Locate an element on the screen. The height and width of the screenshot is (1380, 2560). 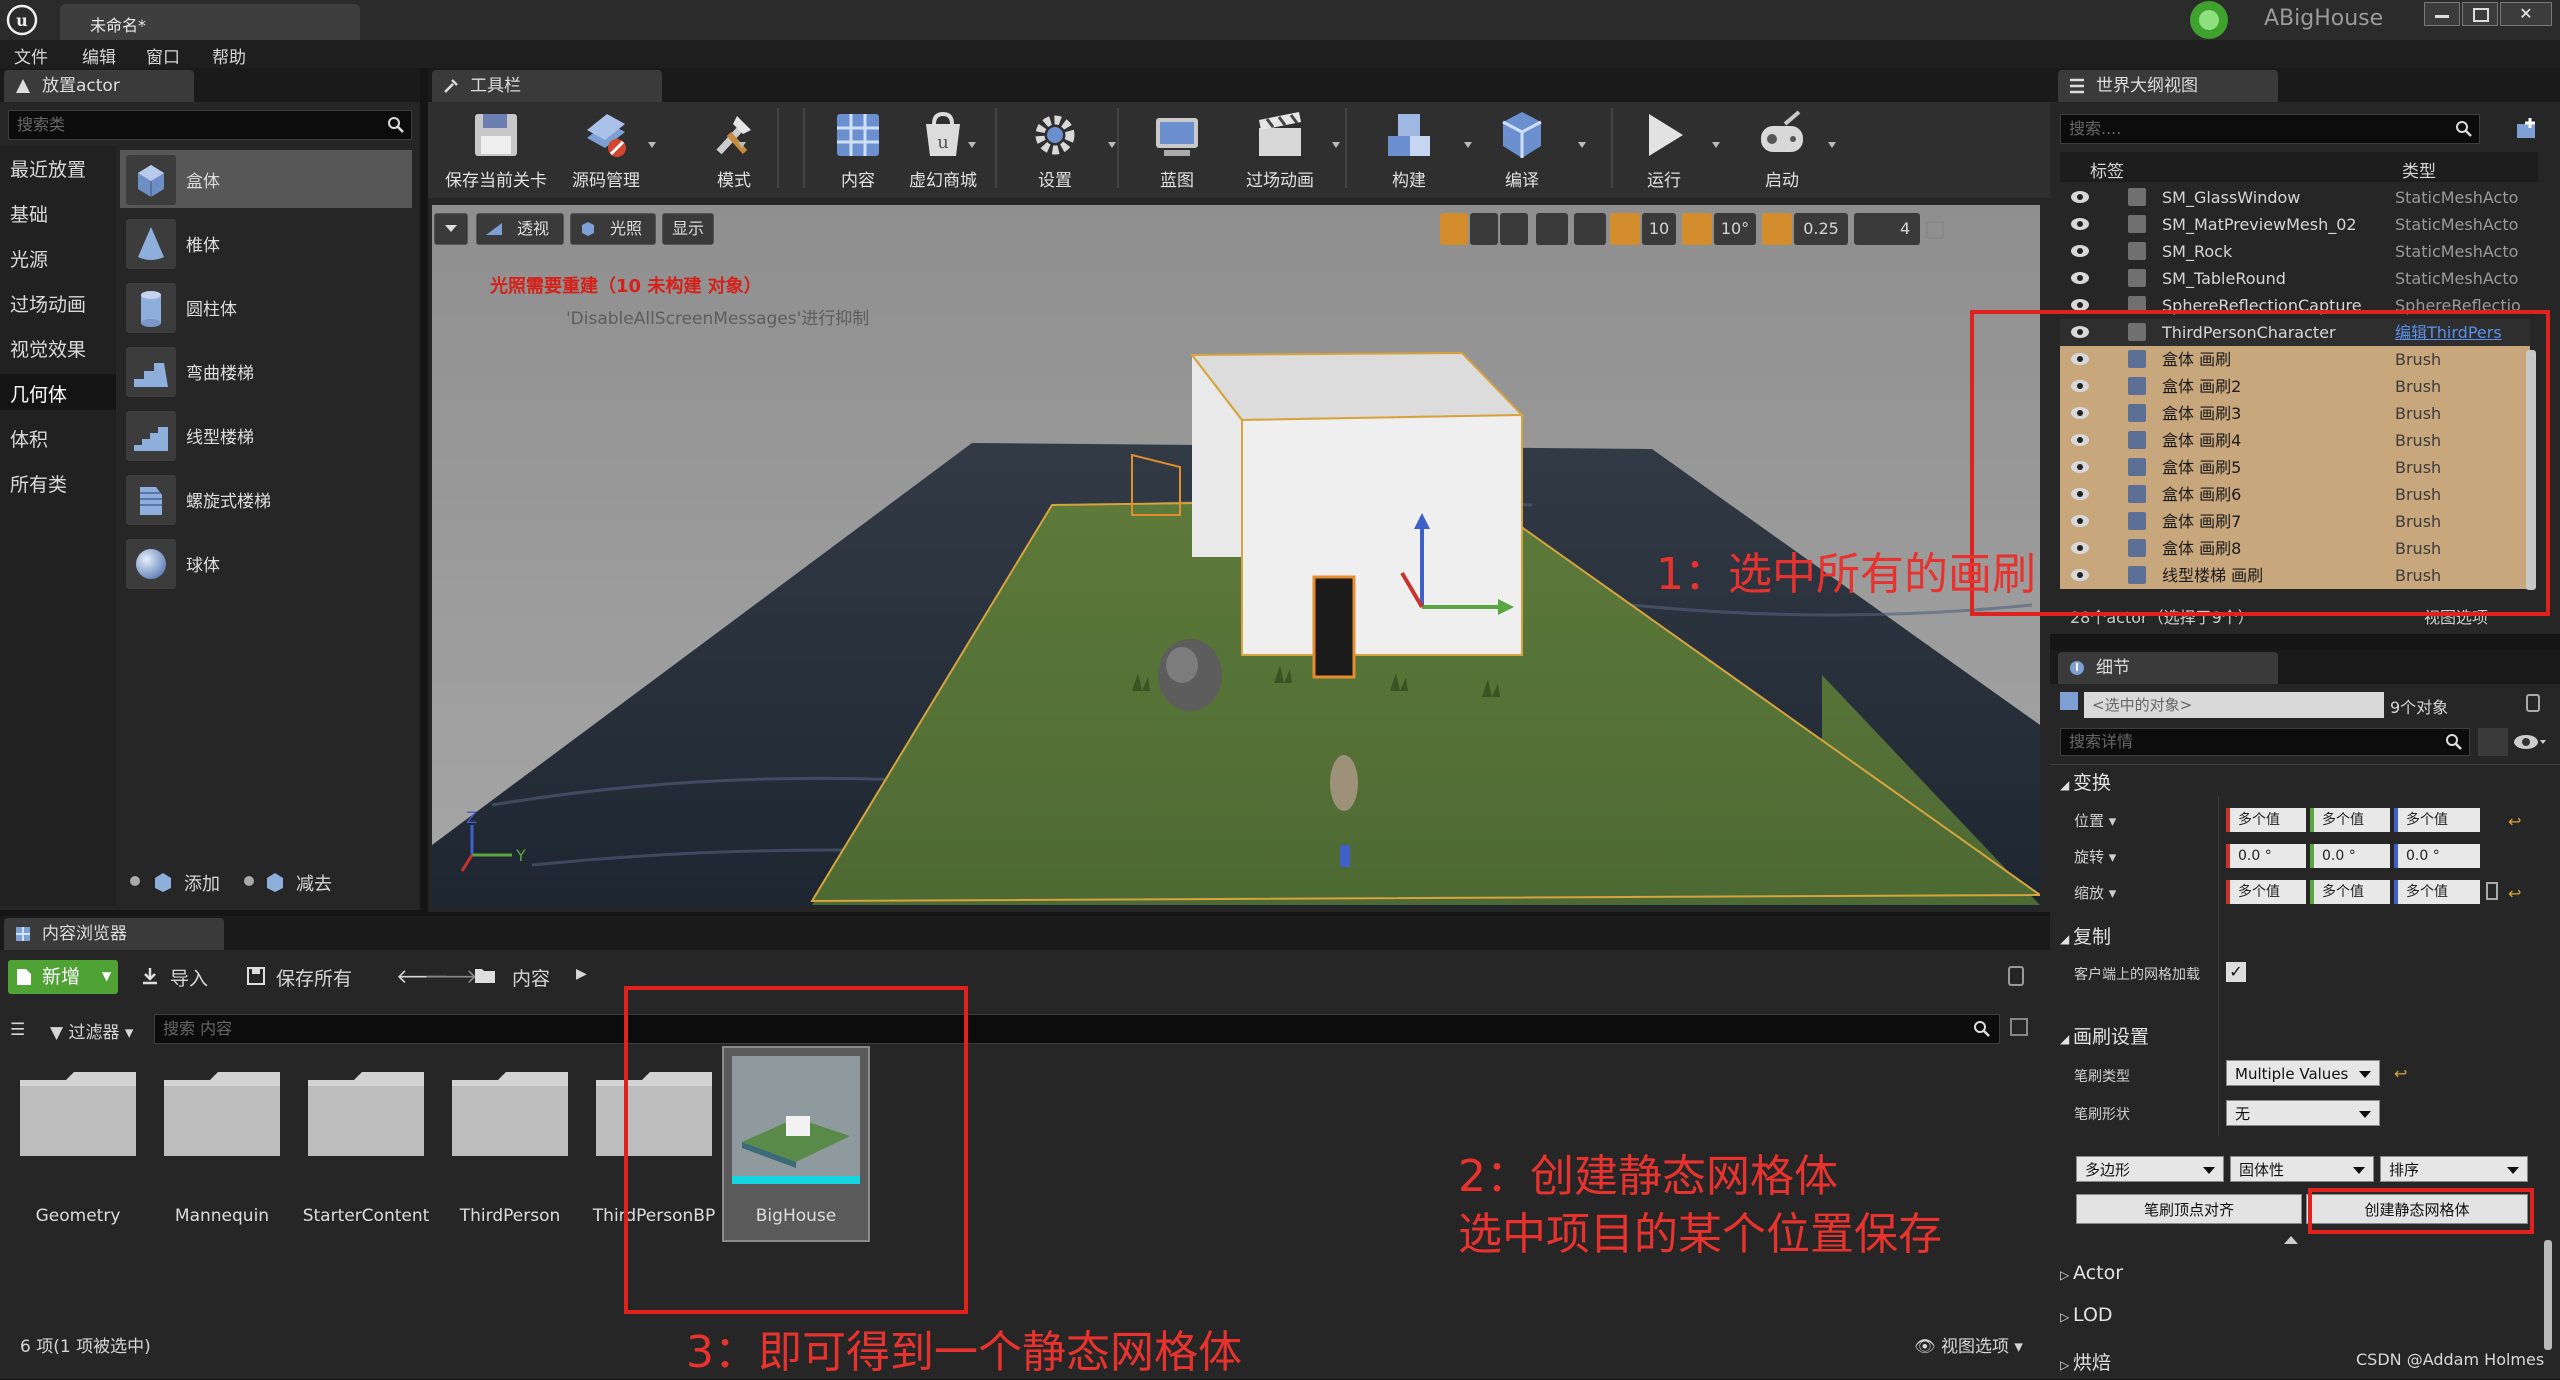
cooking-section: ▷ 烘焙 is located at coordinates (2085, 1361).